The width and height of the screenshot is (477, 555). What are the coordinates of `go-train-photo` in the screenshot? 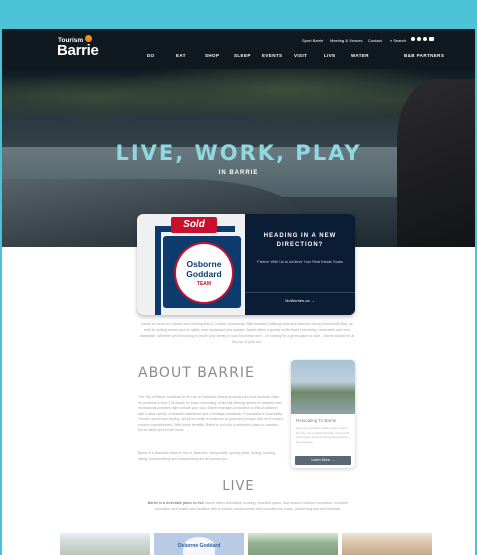 It's located at (293, 544).